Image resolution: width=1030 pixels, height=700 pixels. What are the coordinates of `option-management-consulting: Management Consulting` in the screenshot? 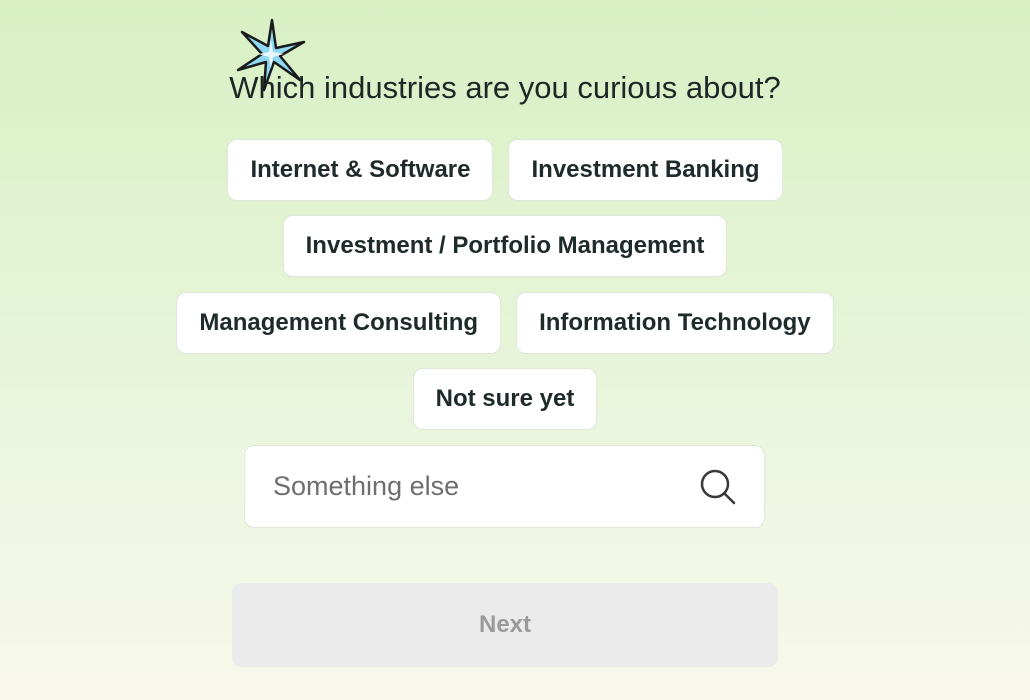 It's located at (339, 323).